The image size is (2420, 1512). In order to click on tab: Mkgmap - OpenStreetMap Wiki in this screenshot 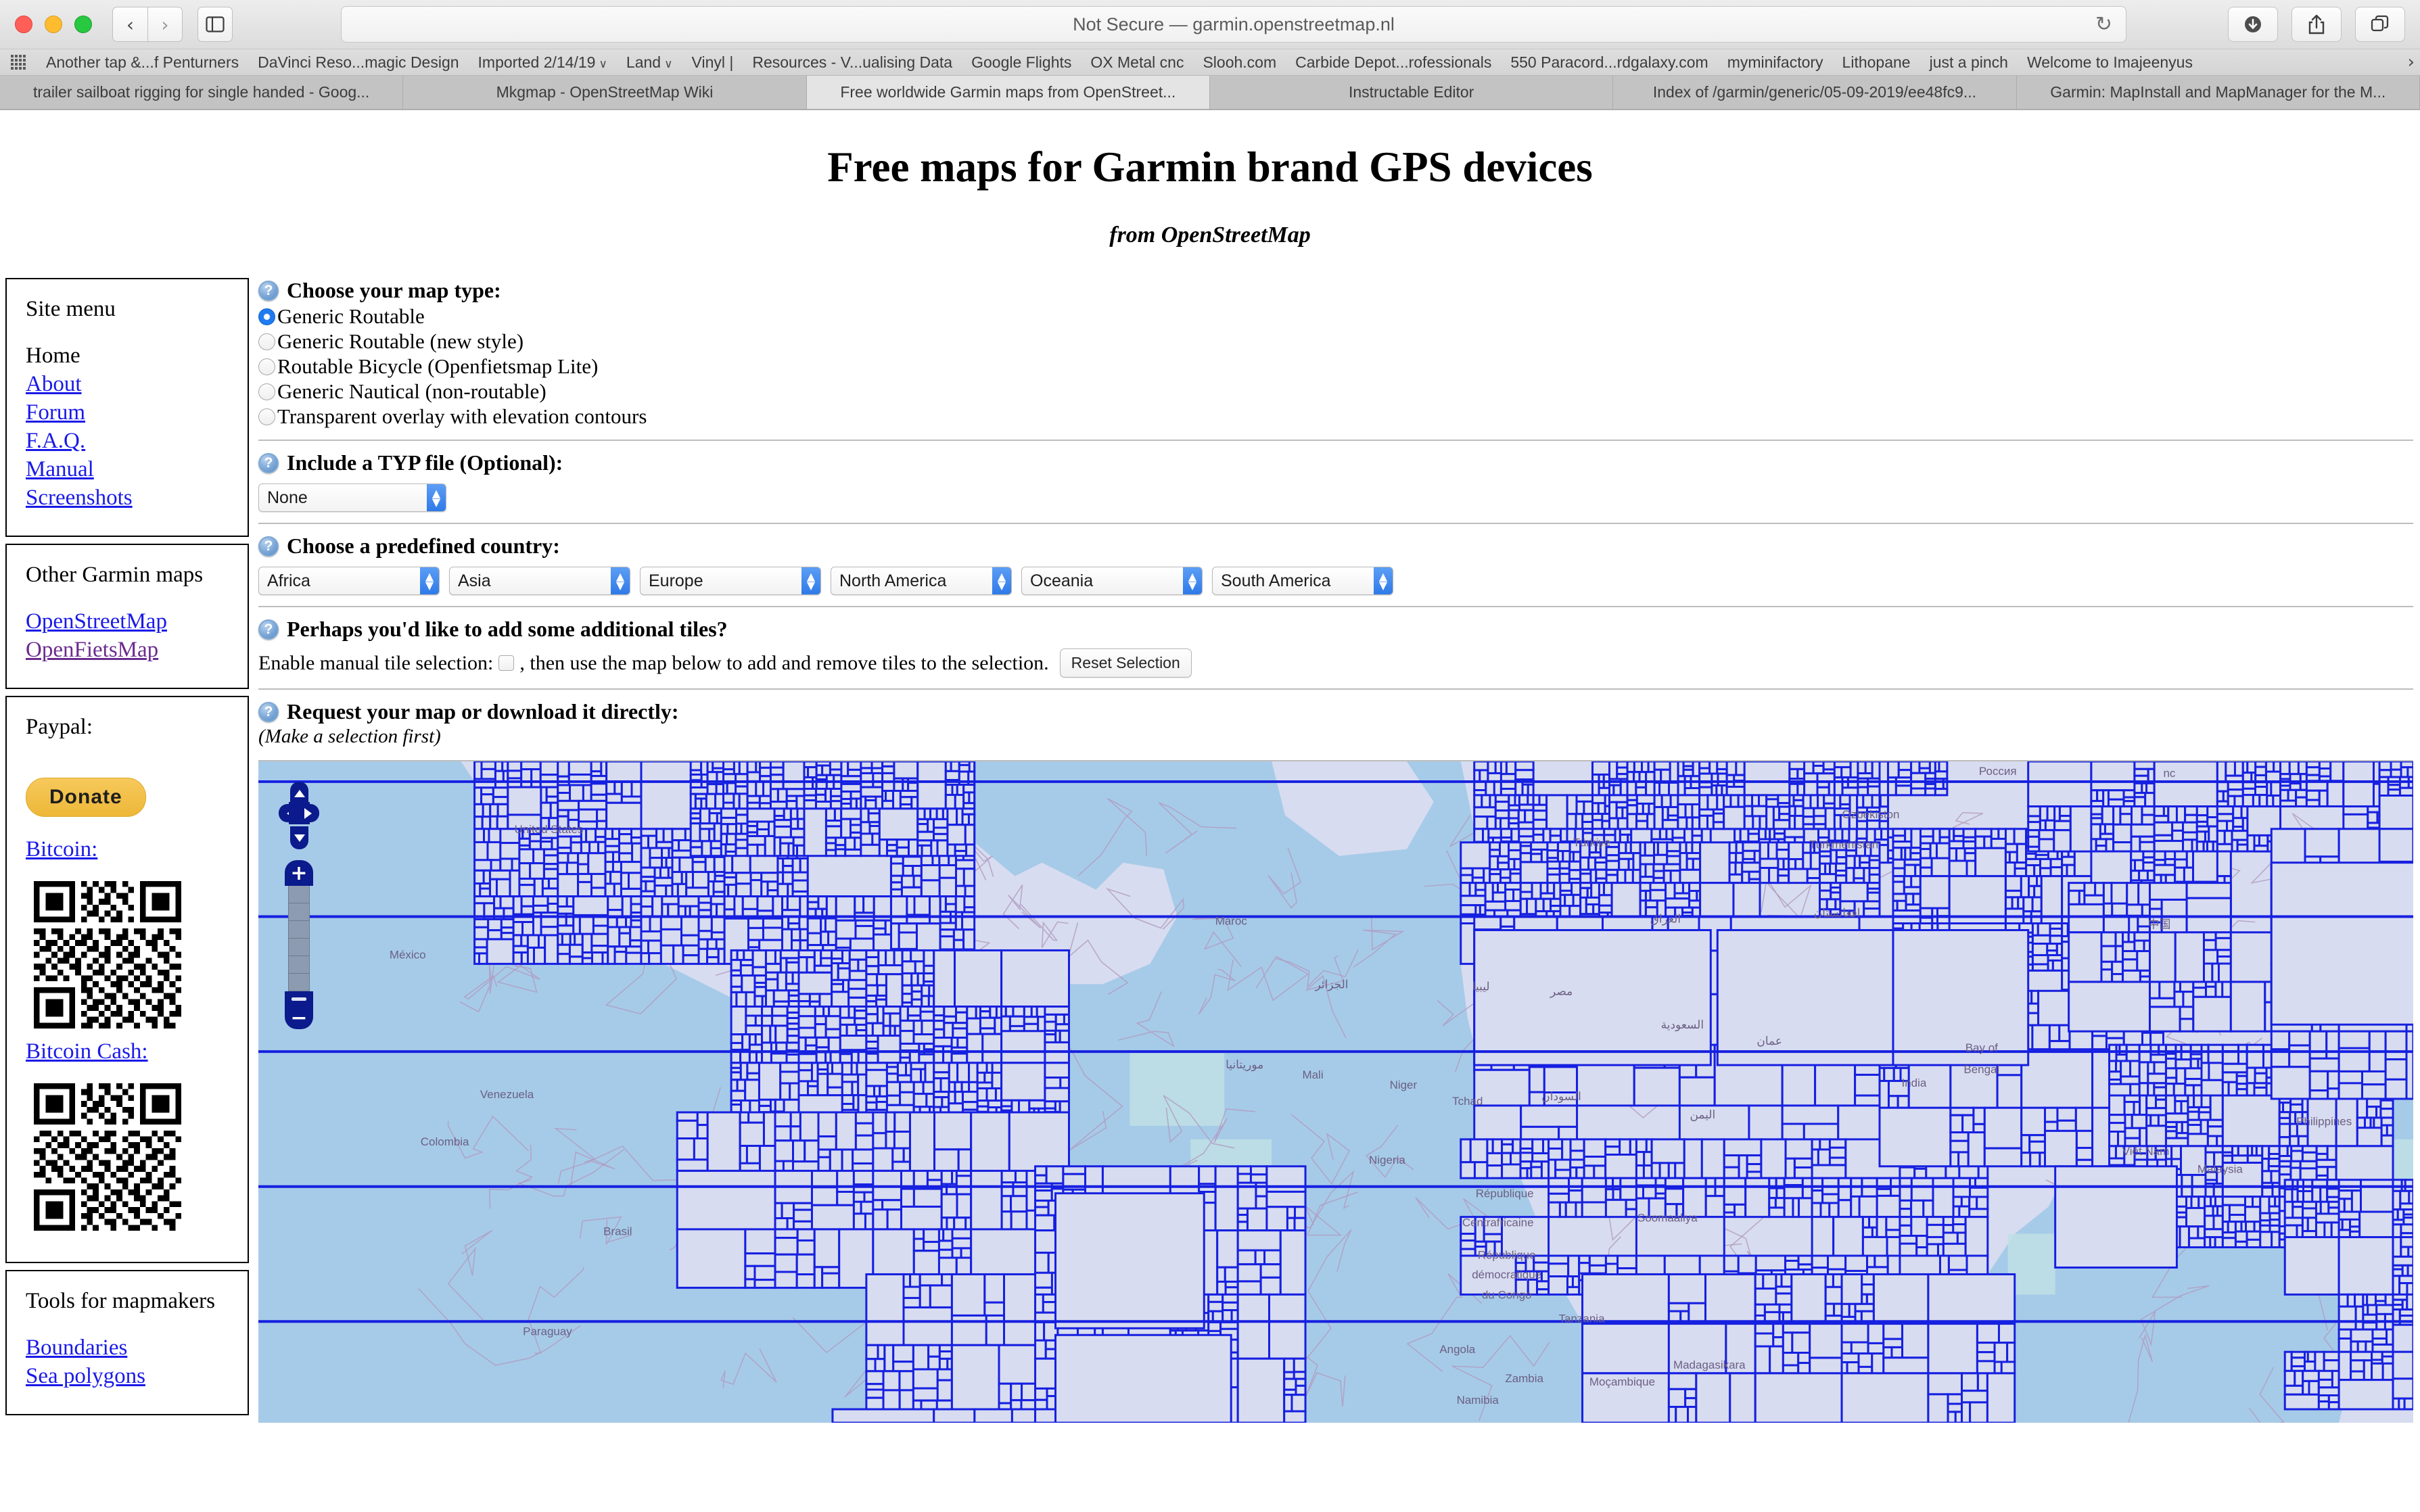, I will do `click(605, 92)`.